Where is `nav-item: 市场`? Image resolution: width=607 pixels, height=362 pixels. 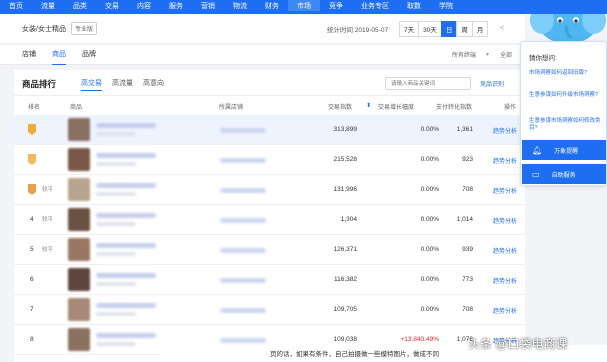
nav-item: 市场 is located at coordinates (304, 5).